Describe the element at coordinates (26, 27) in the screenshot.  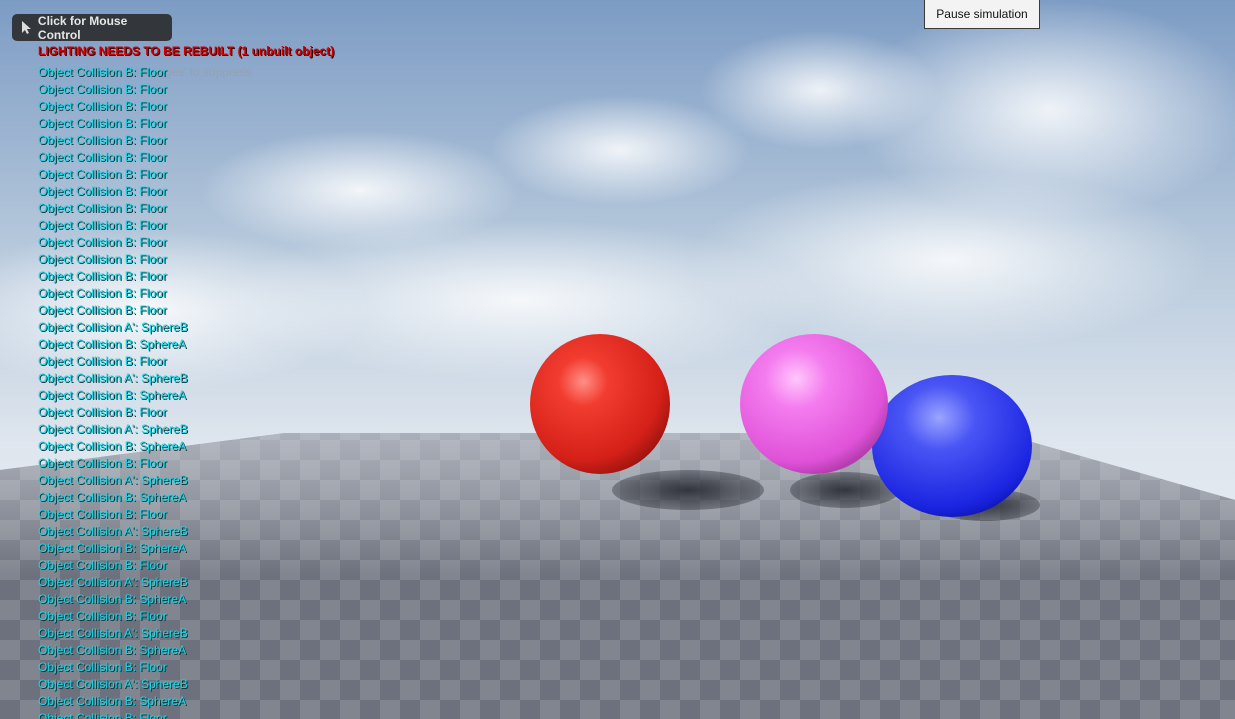
I see `cursor-icon` at that location.